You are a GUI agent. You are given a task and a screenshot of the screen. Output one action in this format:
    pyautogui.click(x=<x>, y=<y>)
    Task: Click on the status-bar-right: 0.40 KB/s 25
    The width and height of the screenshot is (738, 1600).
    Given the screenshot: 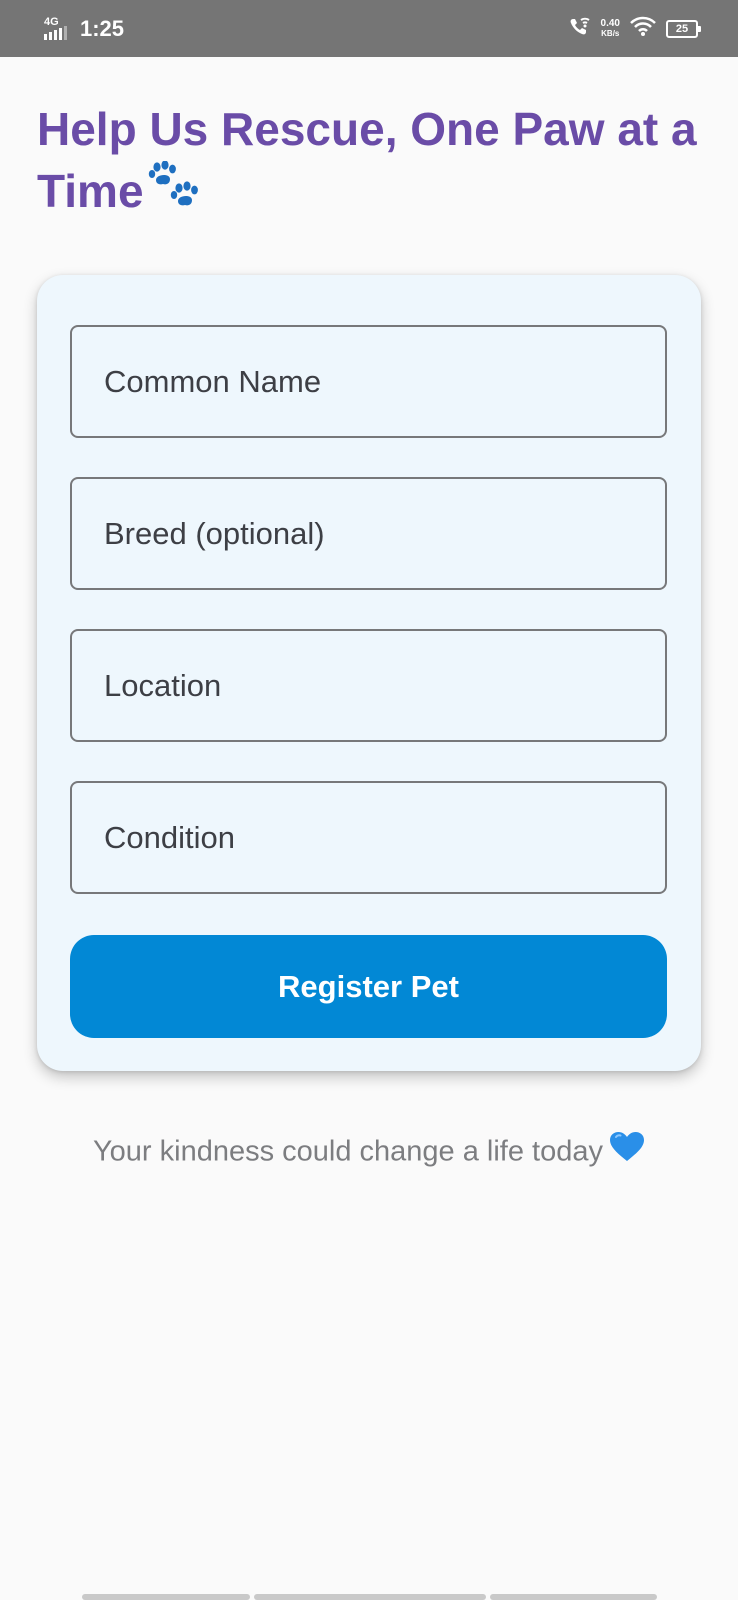 What is the action you would take?
    pyautogui.click(x=635, y=28)
    